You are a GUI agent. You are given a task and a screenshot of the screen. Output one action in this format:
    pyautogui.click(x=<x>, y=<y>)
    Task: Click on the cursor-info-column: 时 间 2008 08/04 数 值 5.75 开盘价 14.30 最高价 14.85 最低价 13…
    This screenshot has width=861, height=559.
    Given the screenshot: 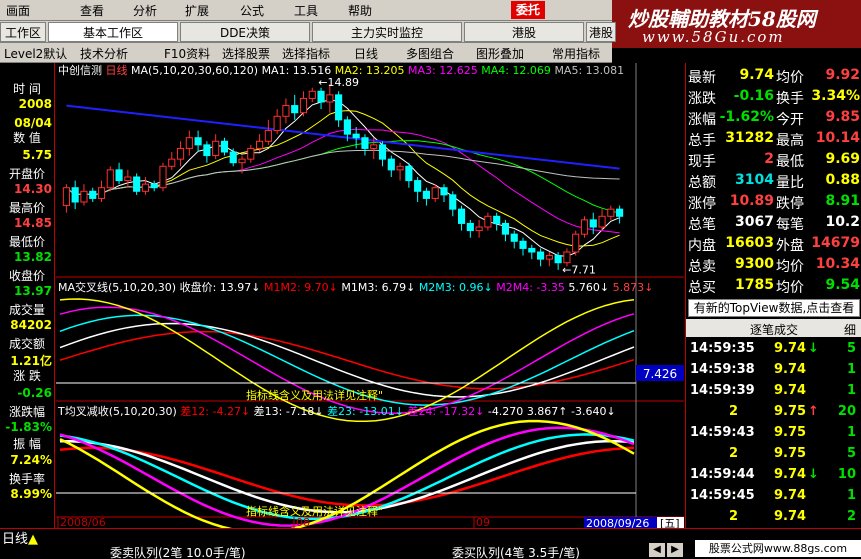 What is the action you would take?
    pyautogui.click(x=27, y=301)
    